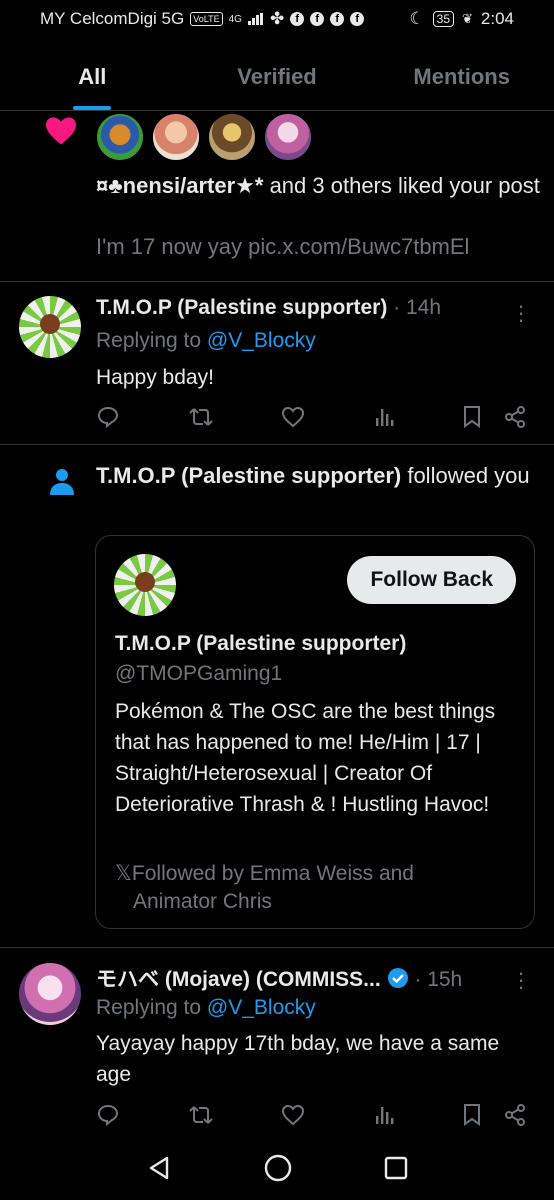 The image size is (554, 1200). What do you see at coordinates (241, 307) in the screenshot?
I see `author-name: T.M.O.P (Palestine supporter)` at bounding box center [241, 307].